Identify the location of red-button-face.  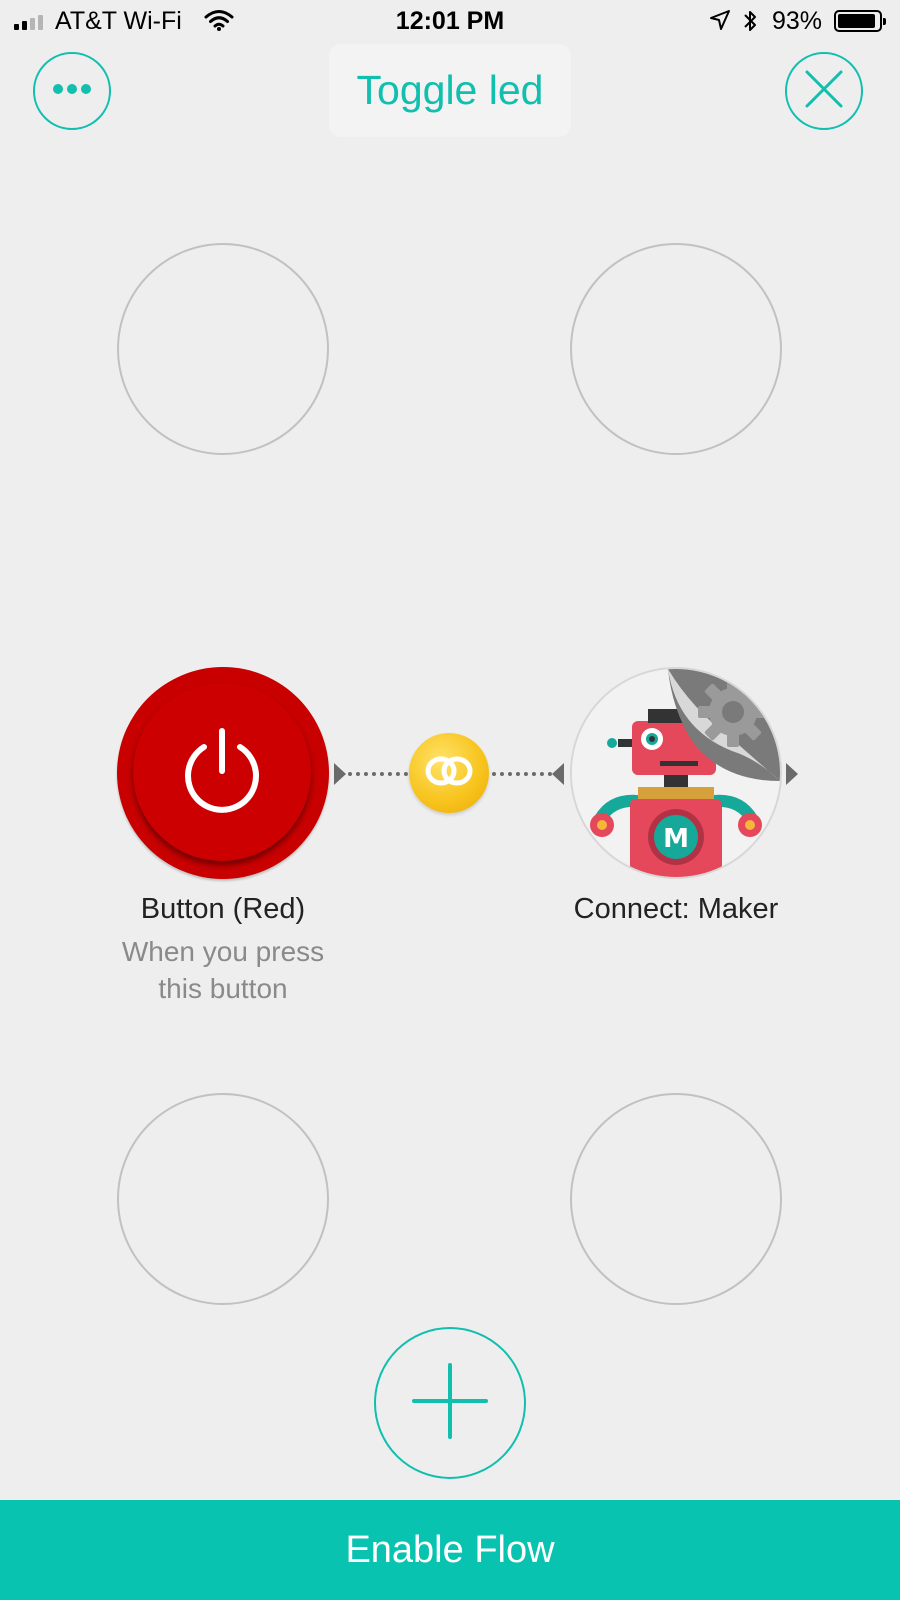
(222, 772).